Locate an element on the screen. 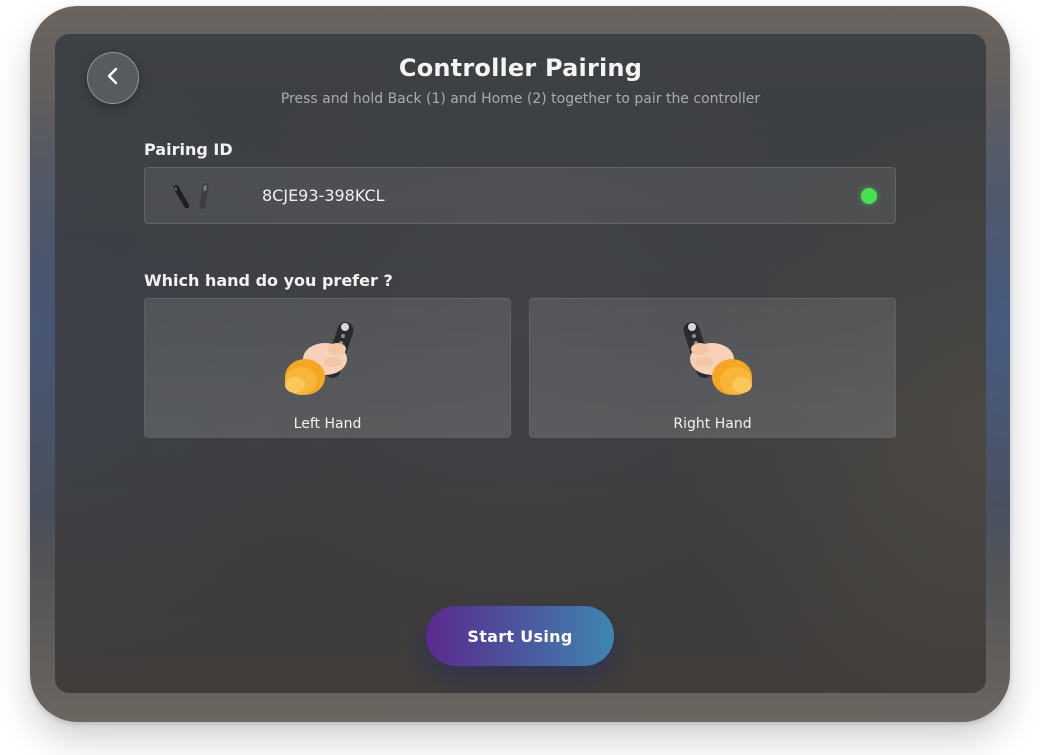 This screenshot has width=1040, height=755. right-hand-controller-icon is located at coordinates (711, 358).